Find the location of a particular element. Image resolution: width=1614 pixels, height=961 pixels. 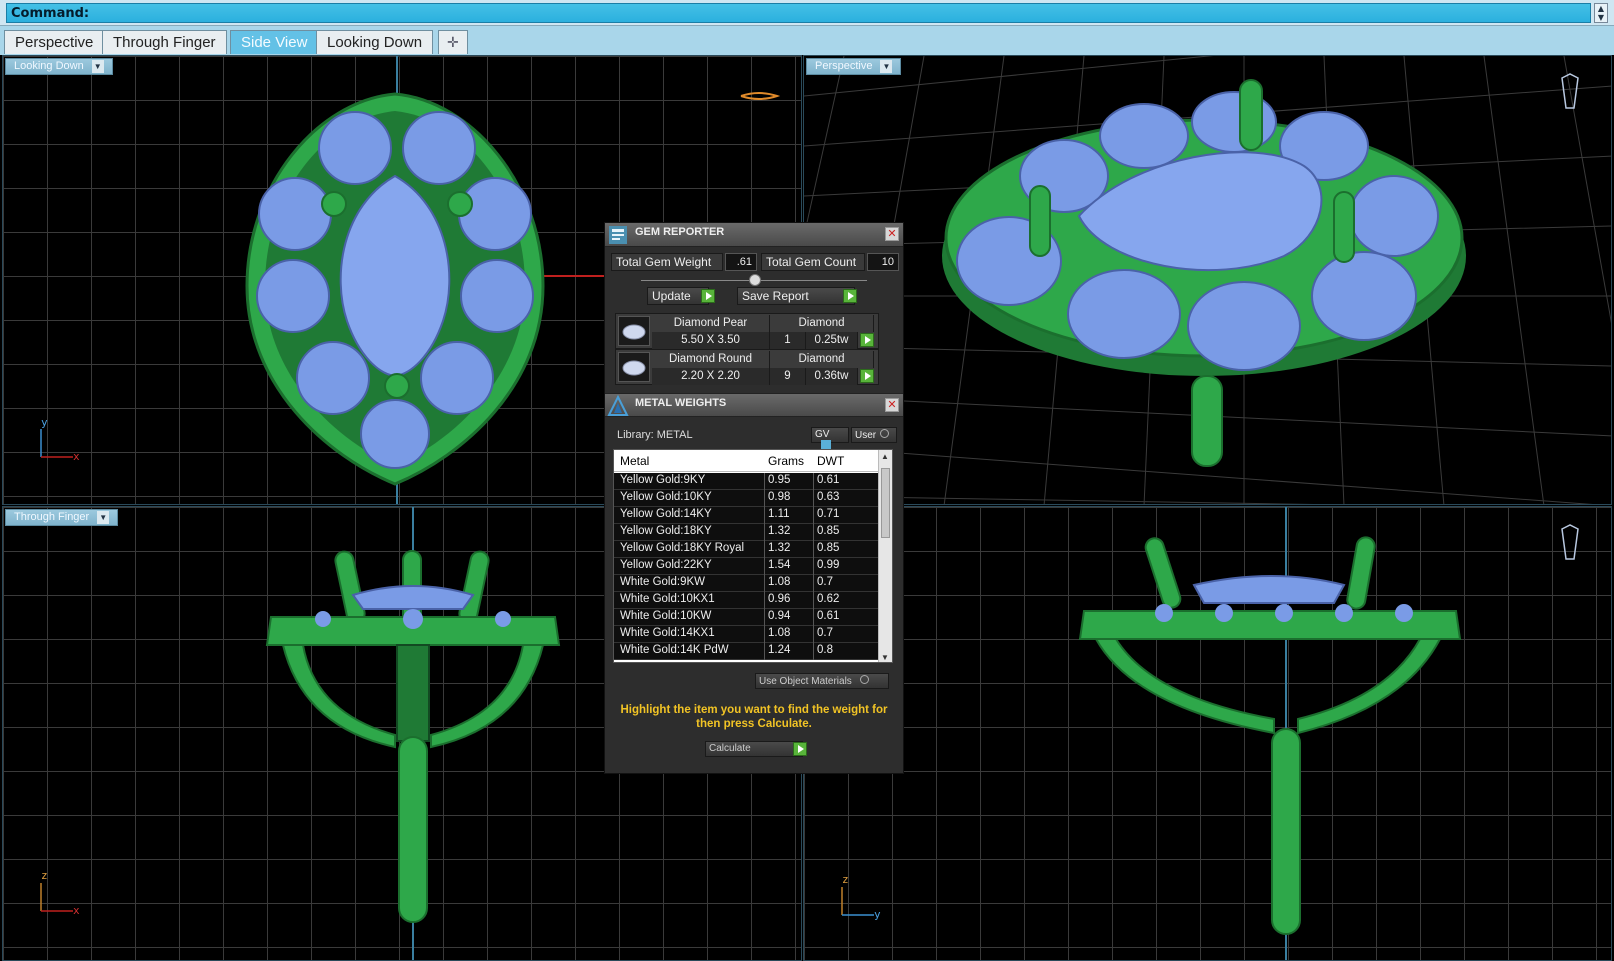

metal-weights-title: METAL WEIGHTS is located at coordinates (681, 403).